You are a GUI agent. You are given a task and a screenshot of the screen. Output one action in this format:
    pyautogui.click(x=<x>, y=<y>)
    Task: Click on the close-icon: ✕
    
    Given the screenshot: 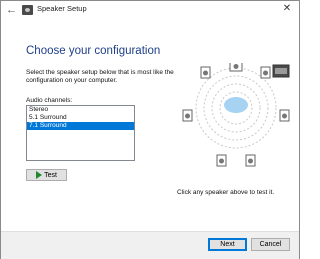 What is the action you would take?
    pyautogui.click(x=287, y=9)
    